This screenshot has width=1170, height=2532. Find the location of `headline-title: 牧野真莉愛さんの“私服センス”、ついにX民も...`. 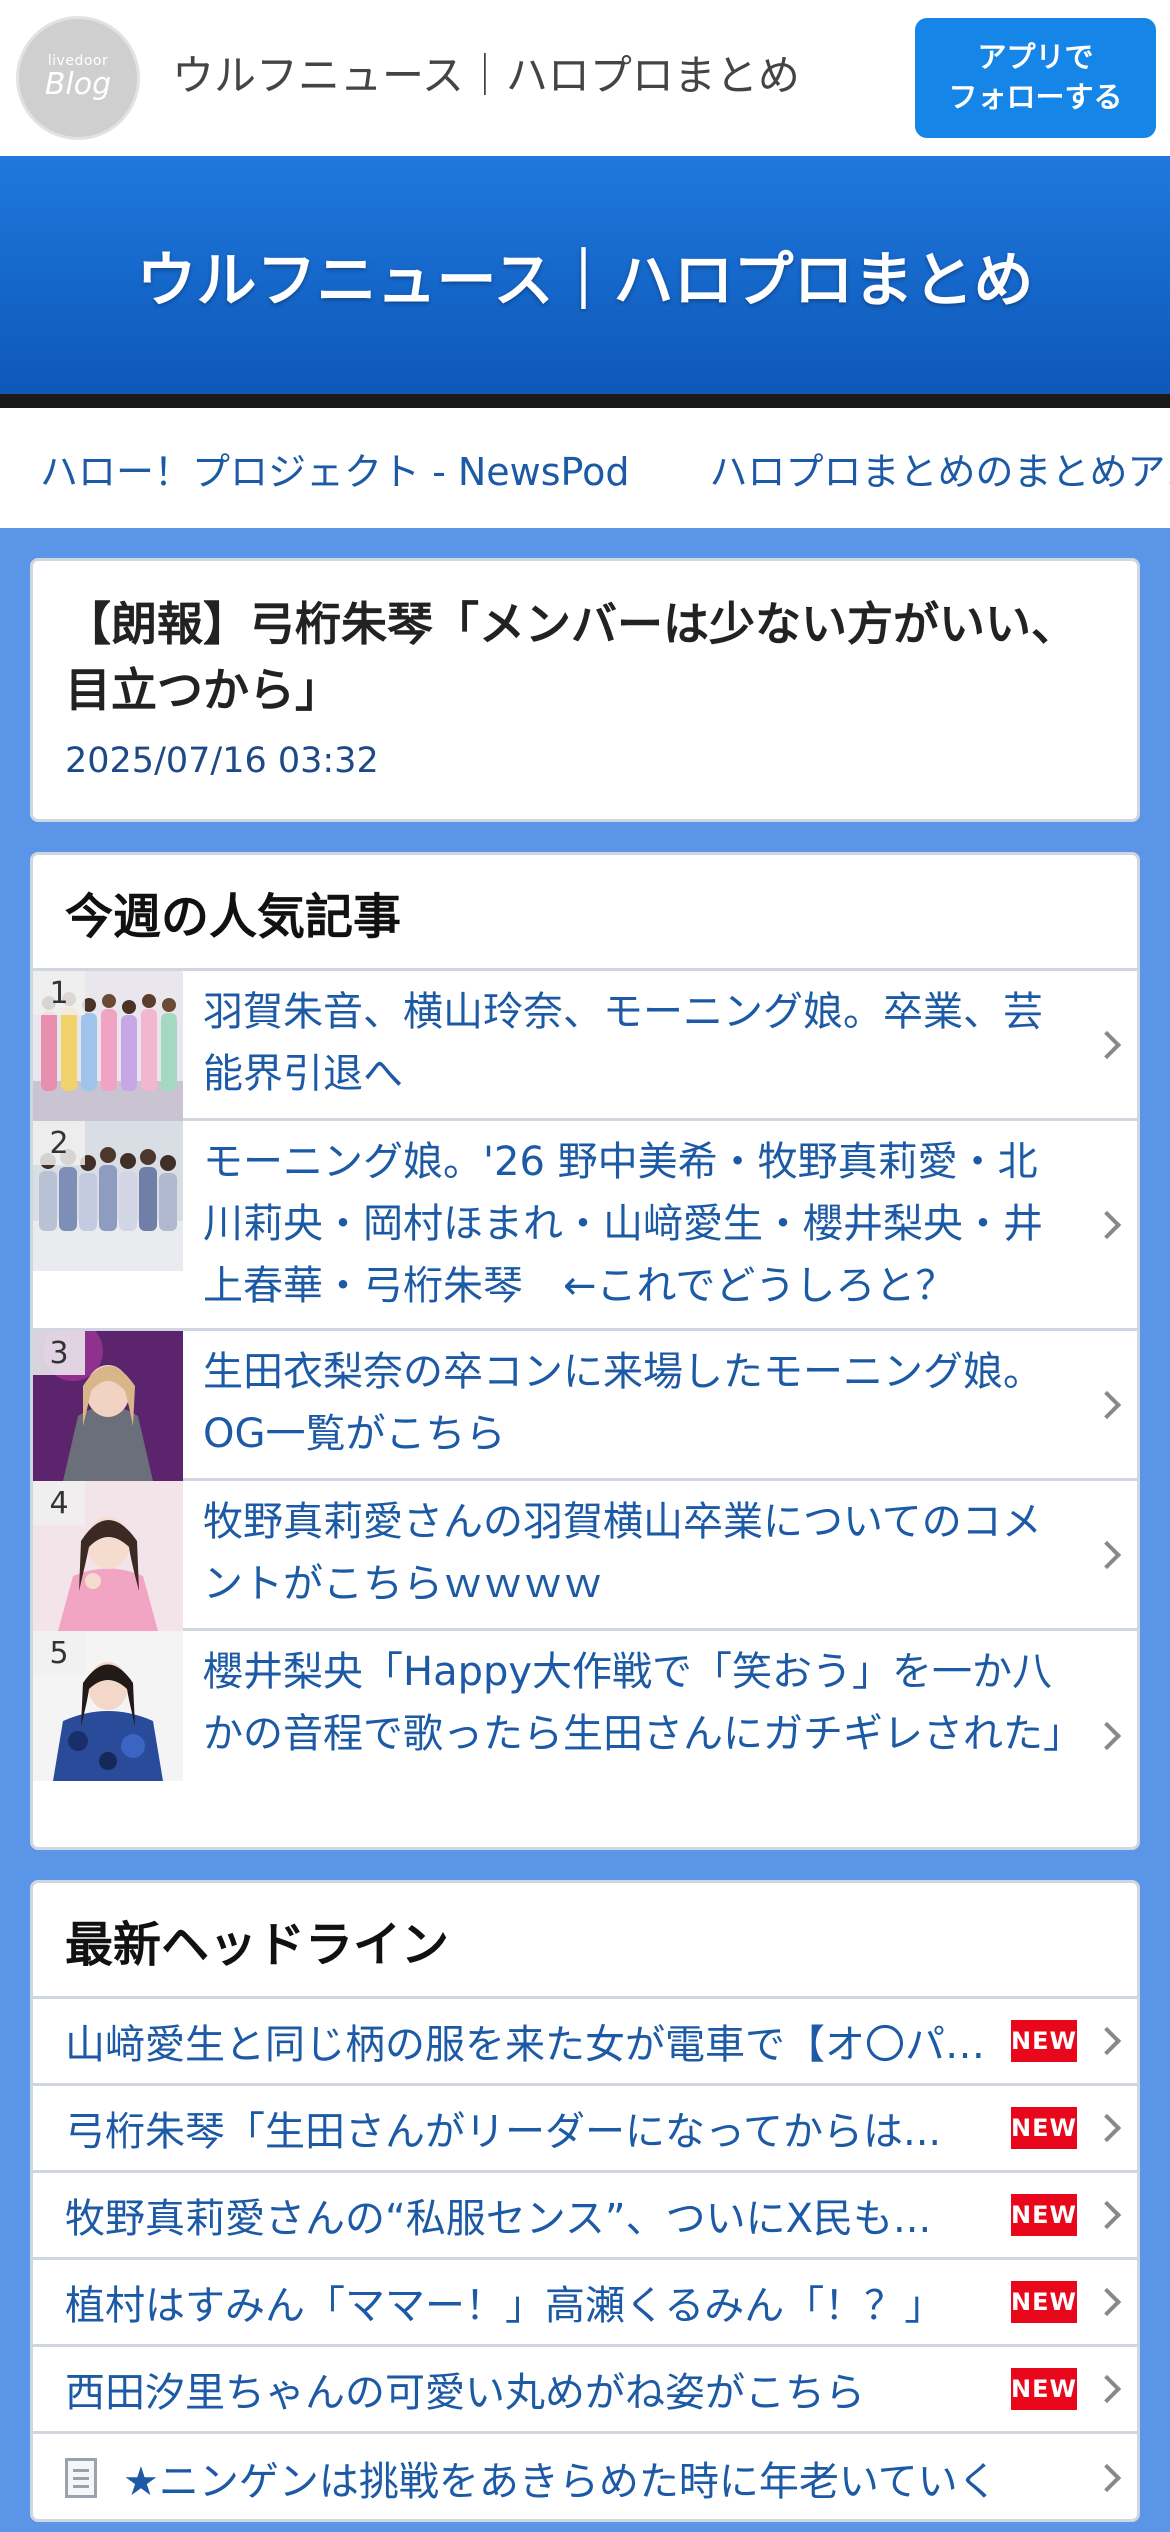

headline-title: 牧野真莉愛さんの“私服センス”、ついにX民も... is located at coordinates (498, 2219).